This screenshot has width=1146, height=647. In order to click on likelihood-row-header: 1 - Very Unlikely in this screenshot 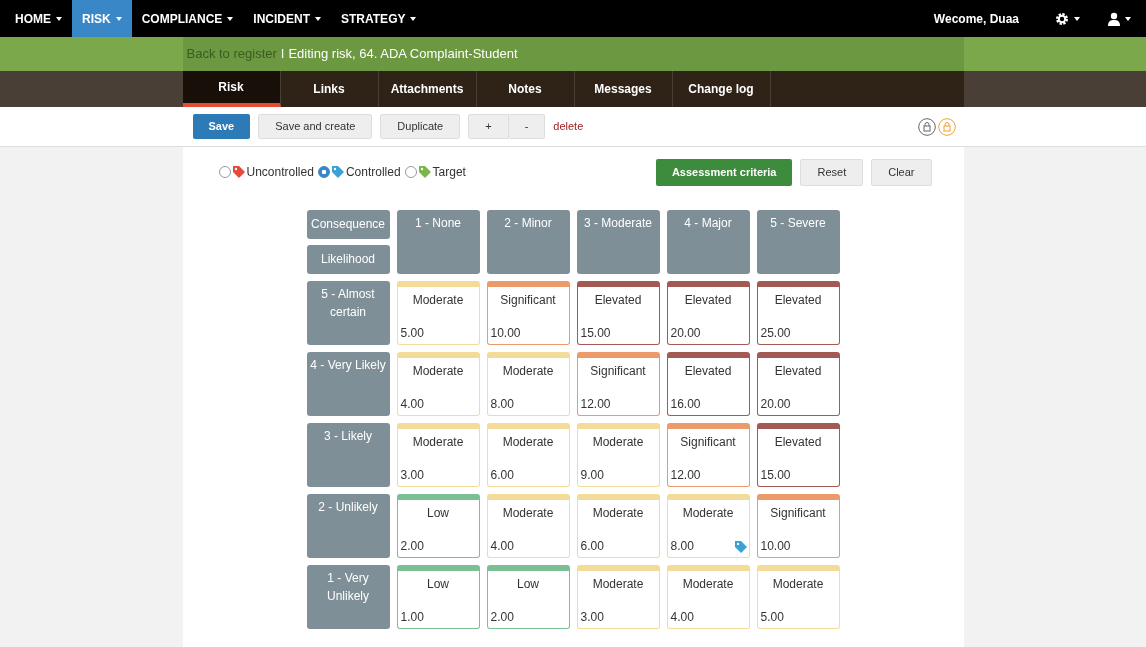, I will do `click(348, 596)`.